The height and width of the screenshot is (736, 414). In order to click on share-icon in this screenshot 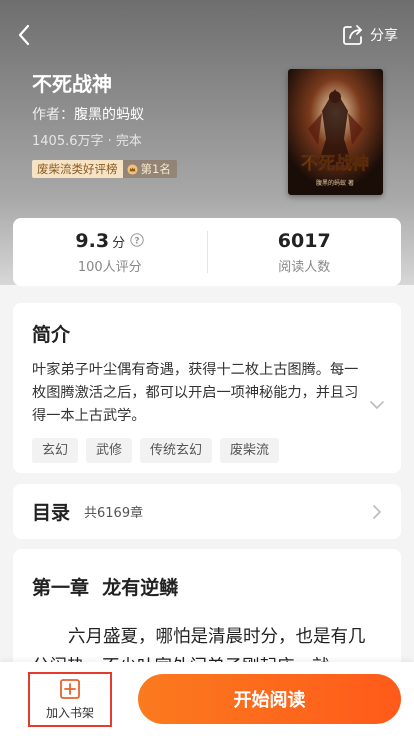, I will do `click(352, 35)`.